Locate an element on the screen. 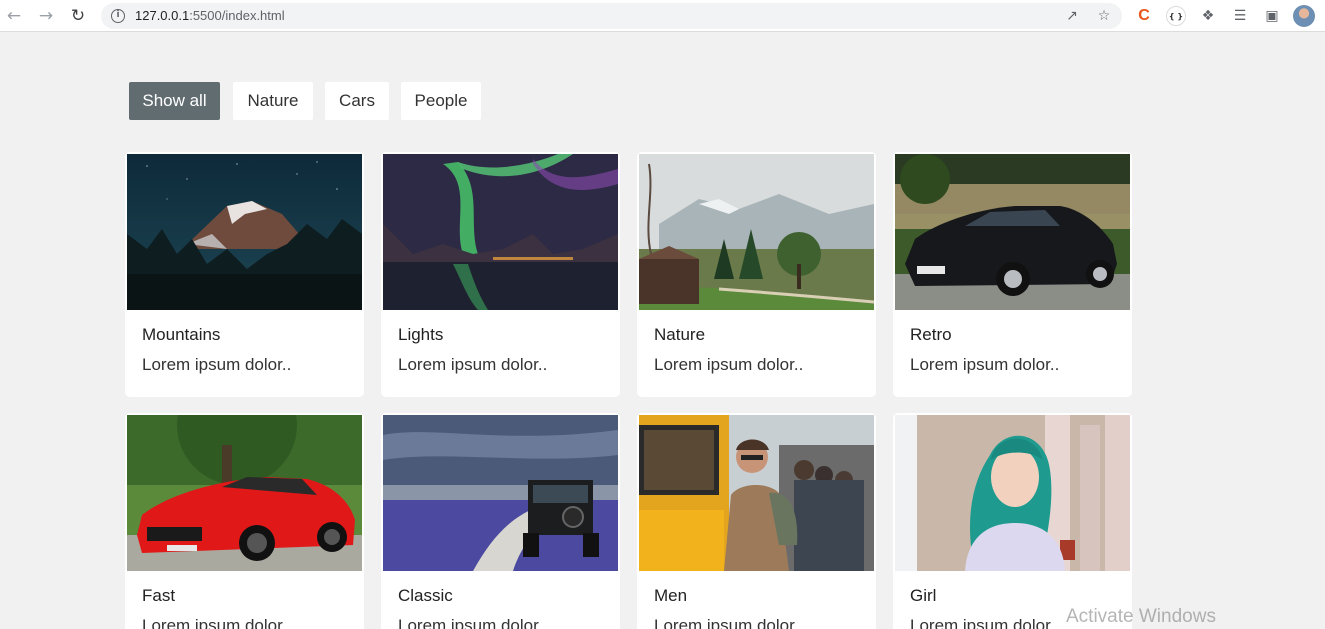  gallery-card: Men Lorem ipsum dolor.. is located at coordinates (756, 521).